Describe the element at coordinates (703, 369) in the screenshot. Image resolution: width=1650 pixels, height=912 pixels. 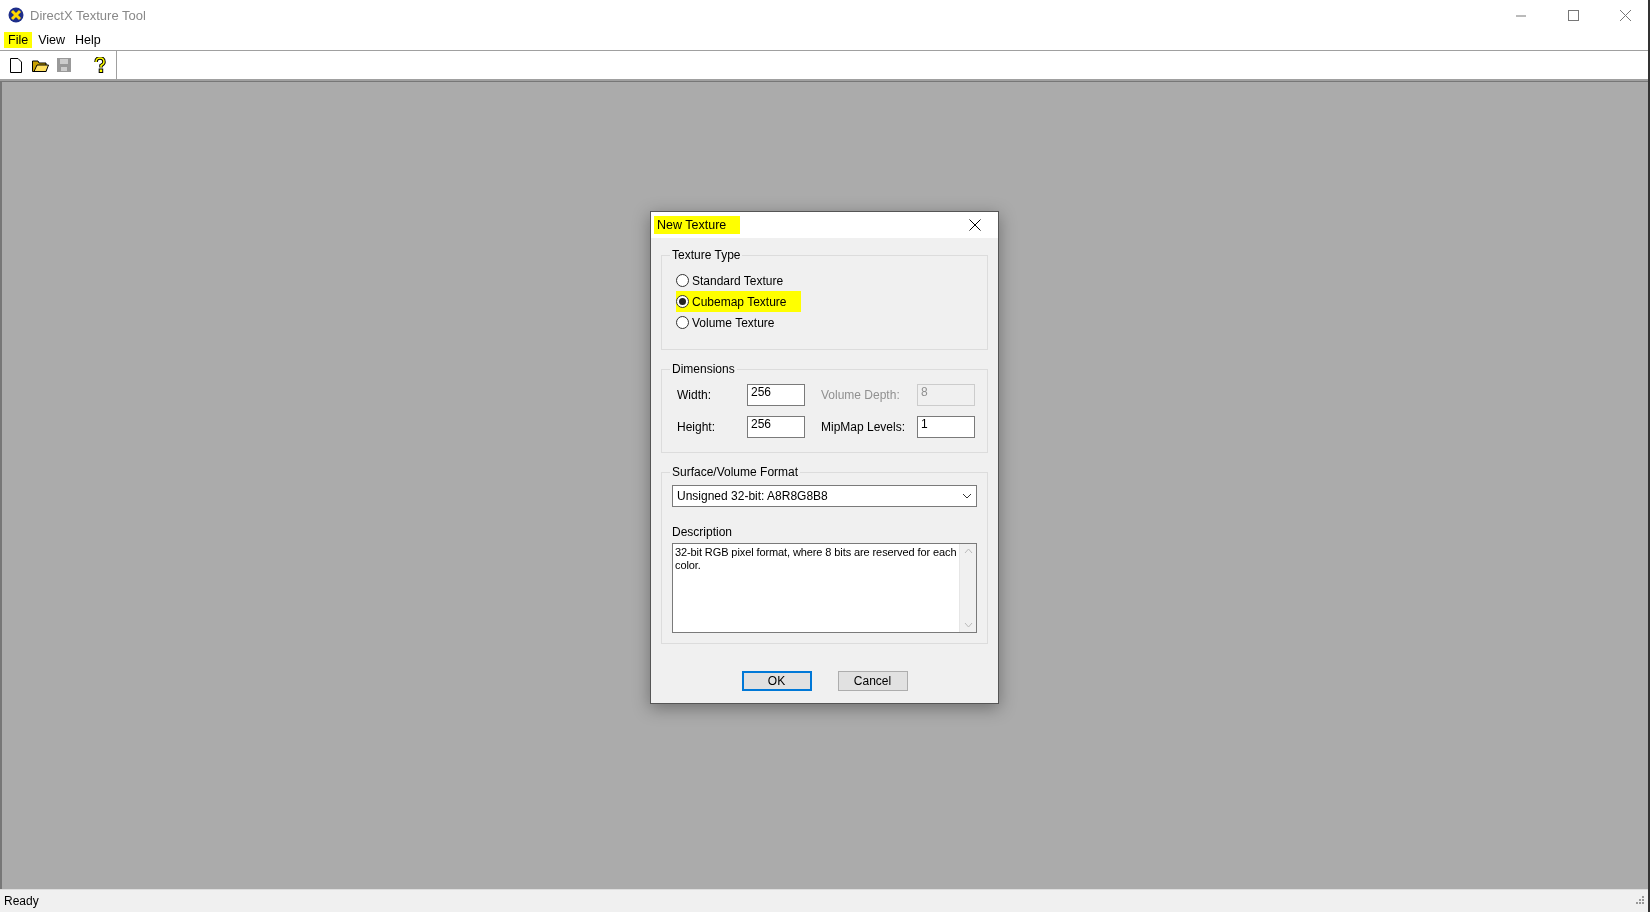
I see `group-label: Dimensions` at that location.